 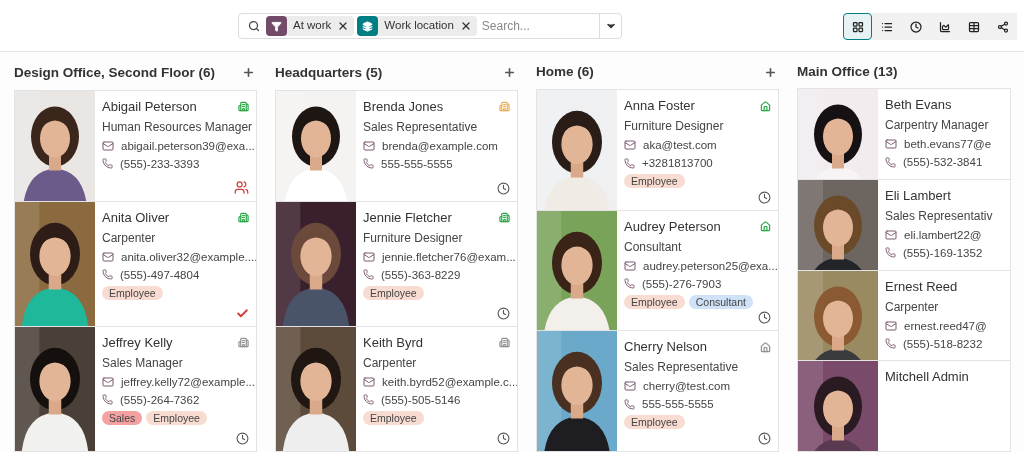 I want to click on employee-card: Abigail Peterson Human Resources Manager abigail.peterson39@exa... (555)-233-3393, so click(x=135, y=145).